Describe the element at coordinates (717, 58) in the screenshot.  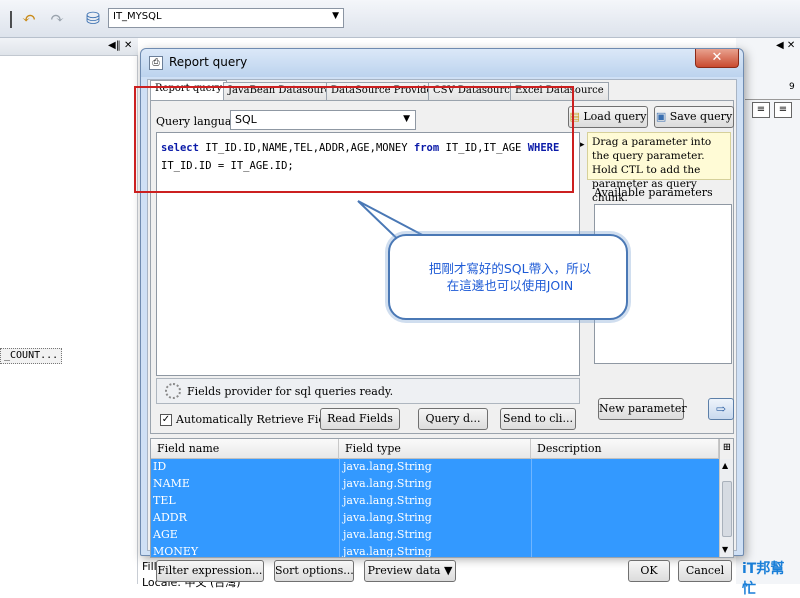
I see `close-button: ✕` at that location.